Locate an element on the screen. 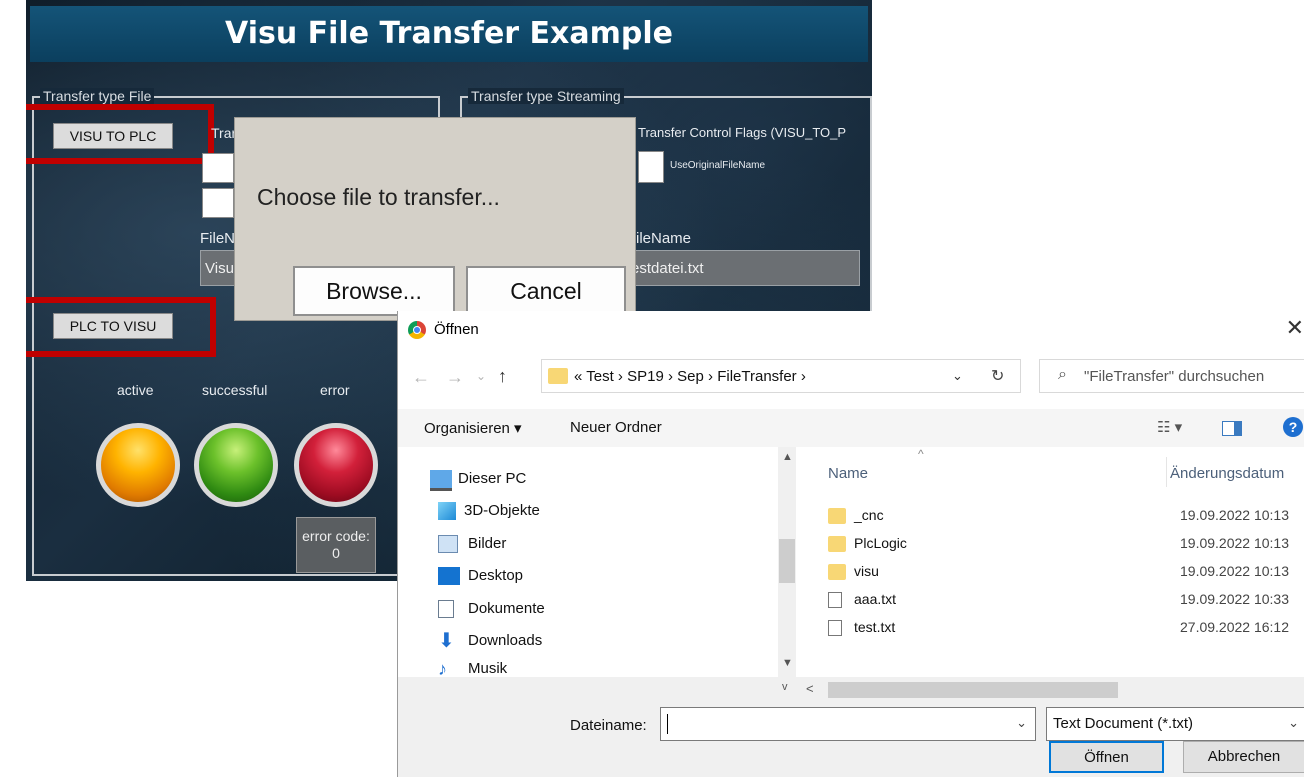 This screenshot has height=777, width=1304. file-name: PlcLogic is located at coordinates (880, 543).